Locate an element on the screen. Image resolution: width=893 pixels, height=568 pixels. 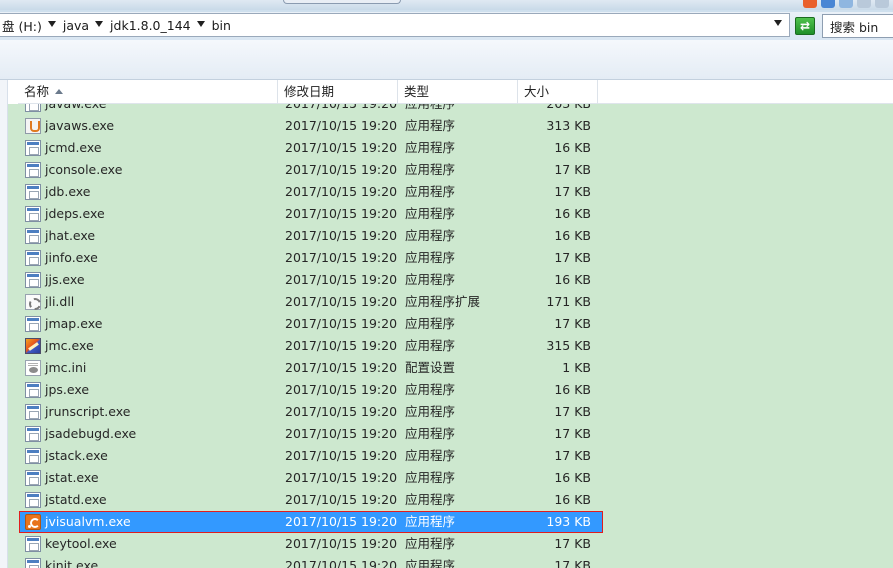
toolbar is located at coordinates (446, 60).